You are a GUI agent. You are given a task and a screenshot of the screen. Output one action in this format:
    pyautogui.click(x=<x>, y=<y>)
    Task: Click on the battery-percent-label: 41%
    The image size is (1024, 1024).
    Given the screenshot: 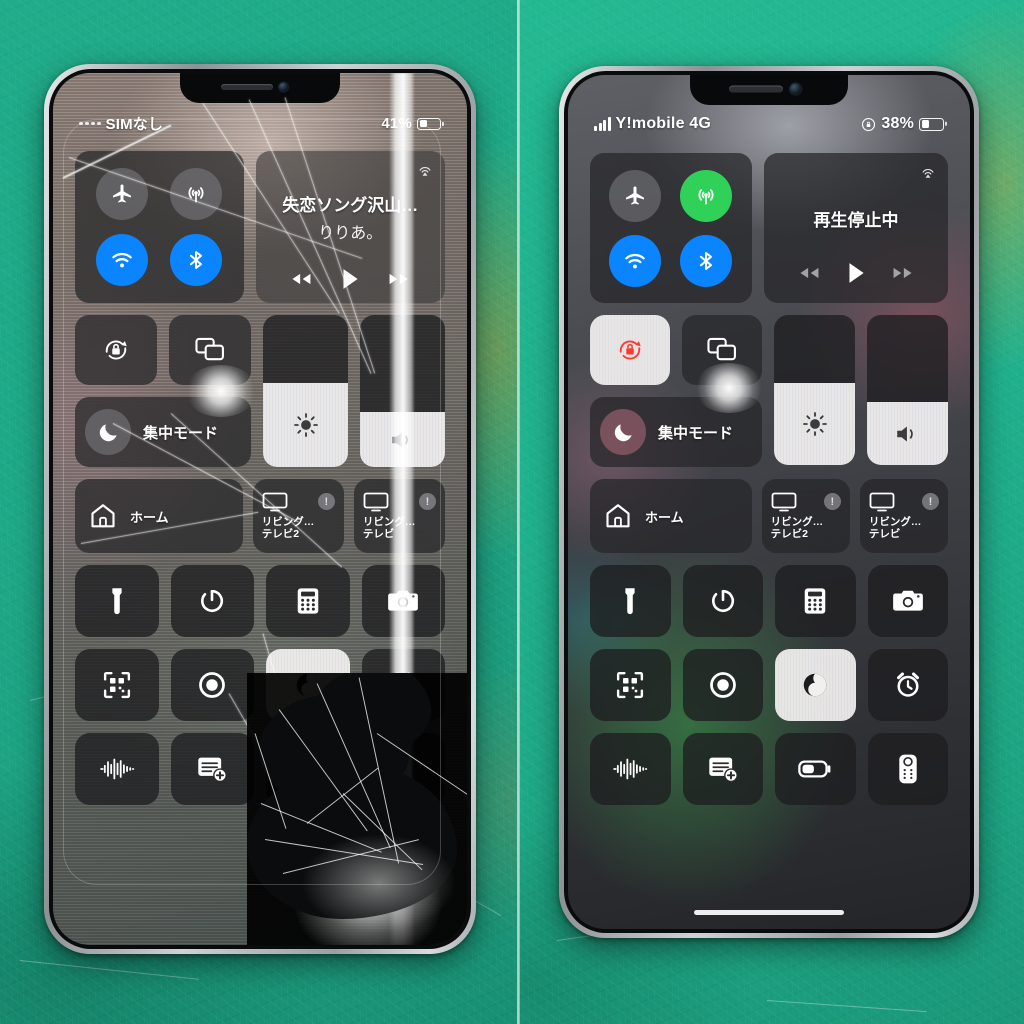 What is the action you would take?
    pyautogui.click(x=396, y=123)
    